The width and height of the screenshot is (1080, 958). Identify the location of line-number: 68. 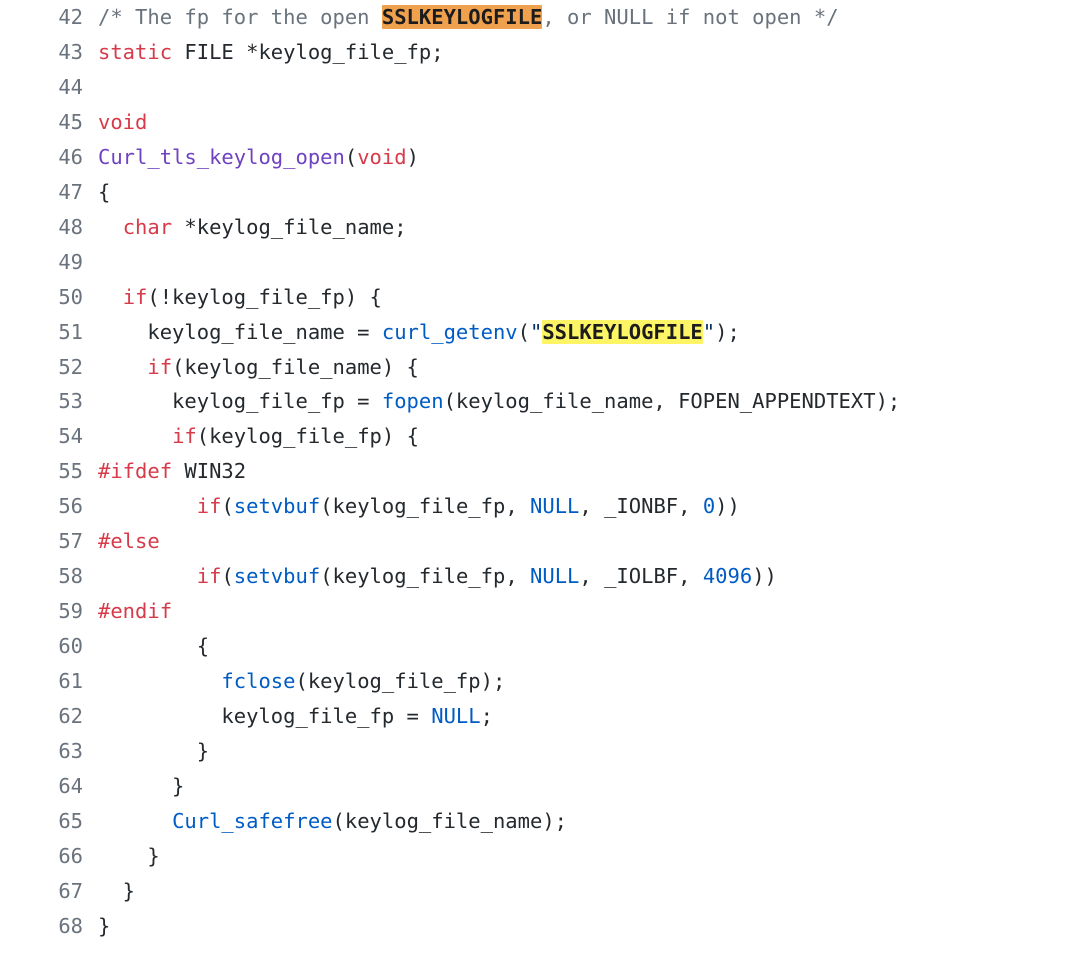
(49, 926).